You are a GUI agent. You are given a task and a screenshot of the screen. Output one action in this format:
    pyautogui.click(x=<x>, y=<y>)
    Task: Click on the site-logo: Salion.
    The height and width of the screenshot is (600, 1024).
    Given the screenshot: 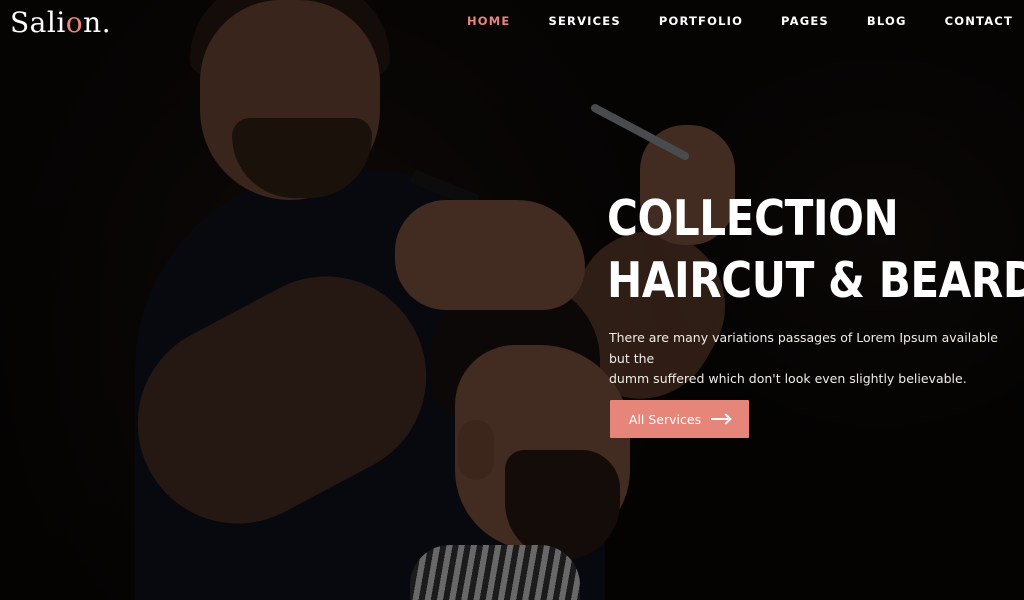 What is the action you would take?
    pyautogui.click(x=60, y=22)
    